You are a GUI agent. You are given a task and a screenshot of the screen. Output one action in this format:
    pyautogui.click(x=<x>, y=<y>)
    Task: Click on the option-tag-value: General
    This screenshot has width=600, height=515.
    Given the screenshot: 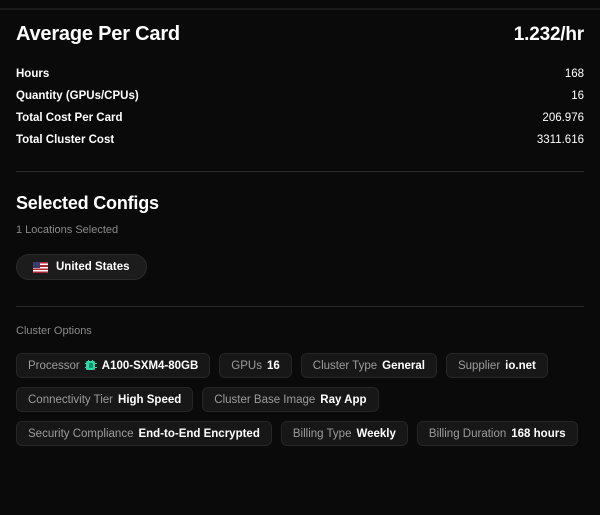 What is the action you would take?
    pyautogui.click(x=403, y=365)
    